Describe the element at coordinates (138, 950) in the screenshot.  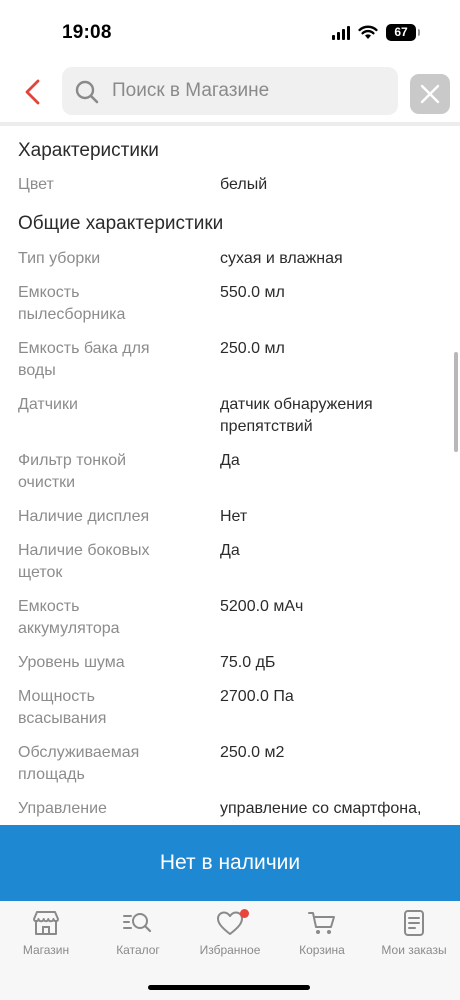
I see `tab-label: Каталог` at that location.